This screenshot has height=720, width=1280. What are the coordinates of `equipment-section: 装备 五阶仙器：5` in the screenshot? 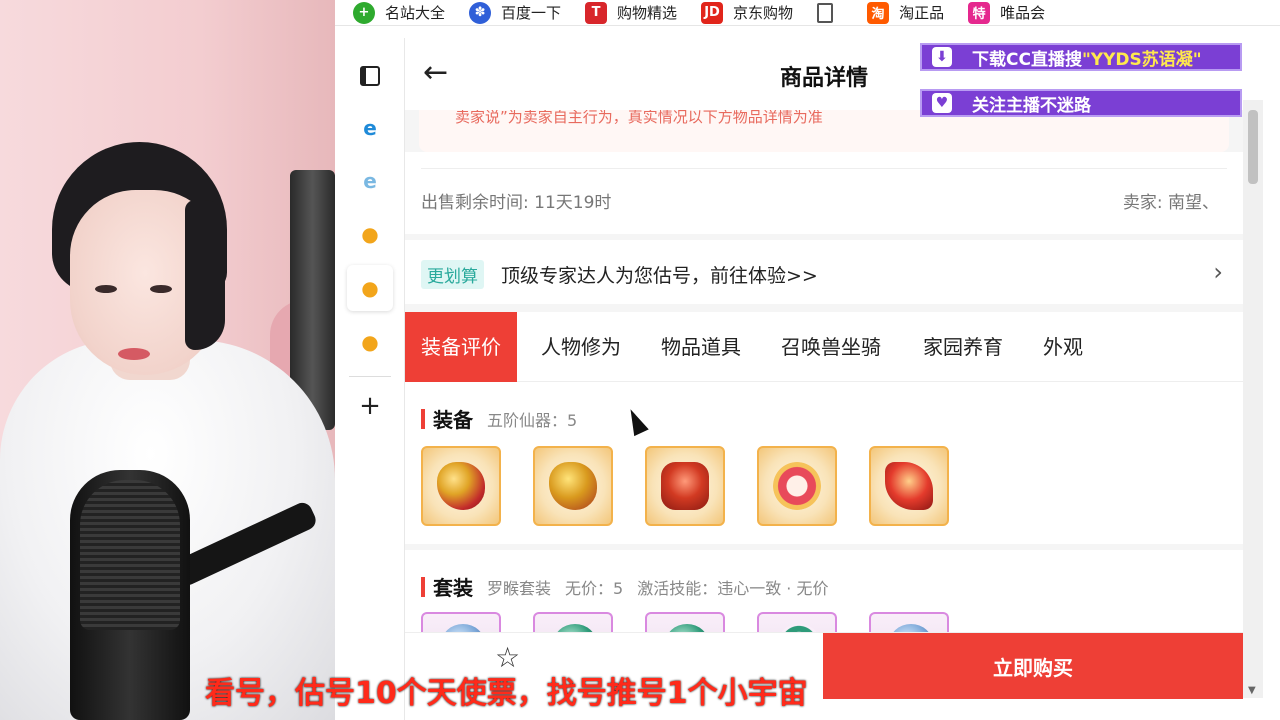 It's located at (824, 463).